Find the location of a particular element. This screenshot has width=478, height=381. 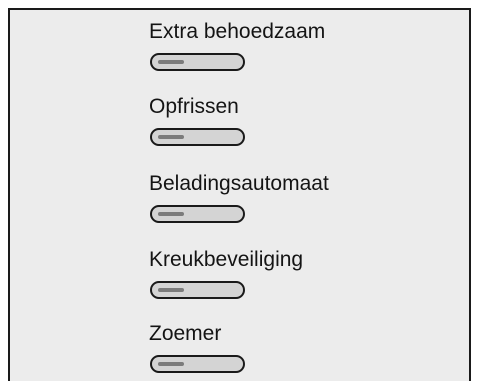

option-label: Beladingsautomaat is located at coordinates (239, 183).